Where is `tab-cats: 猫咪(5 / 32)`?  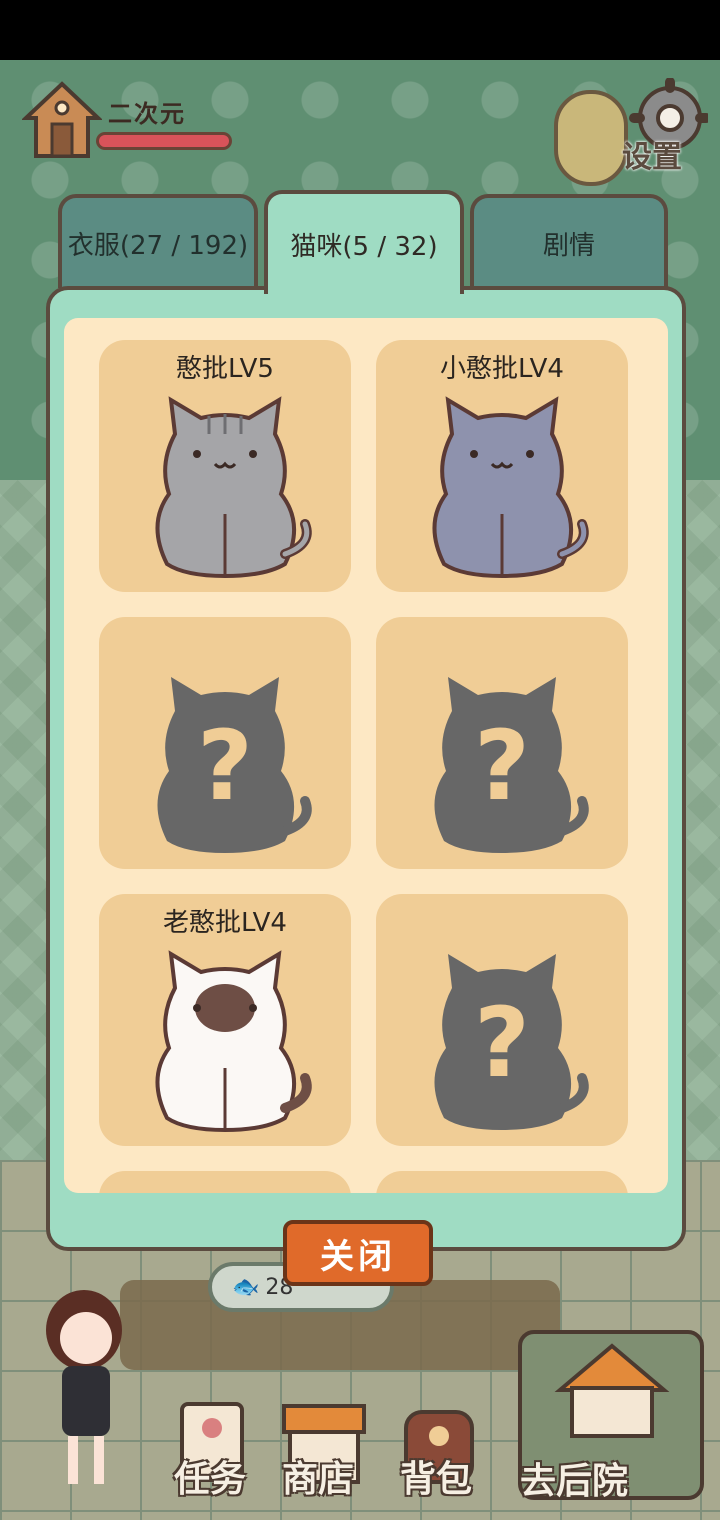 tab-cats: 猫咪(5 / 32) is located at coordinates (364, 242).